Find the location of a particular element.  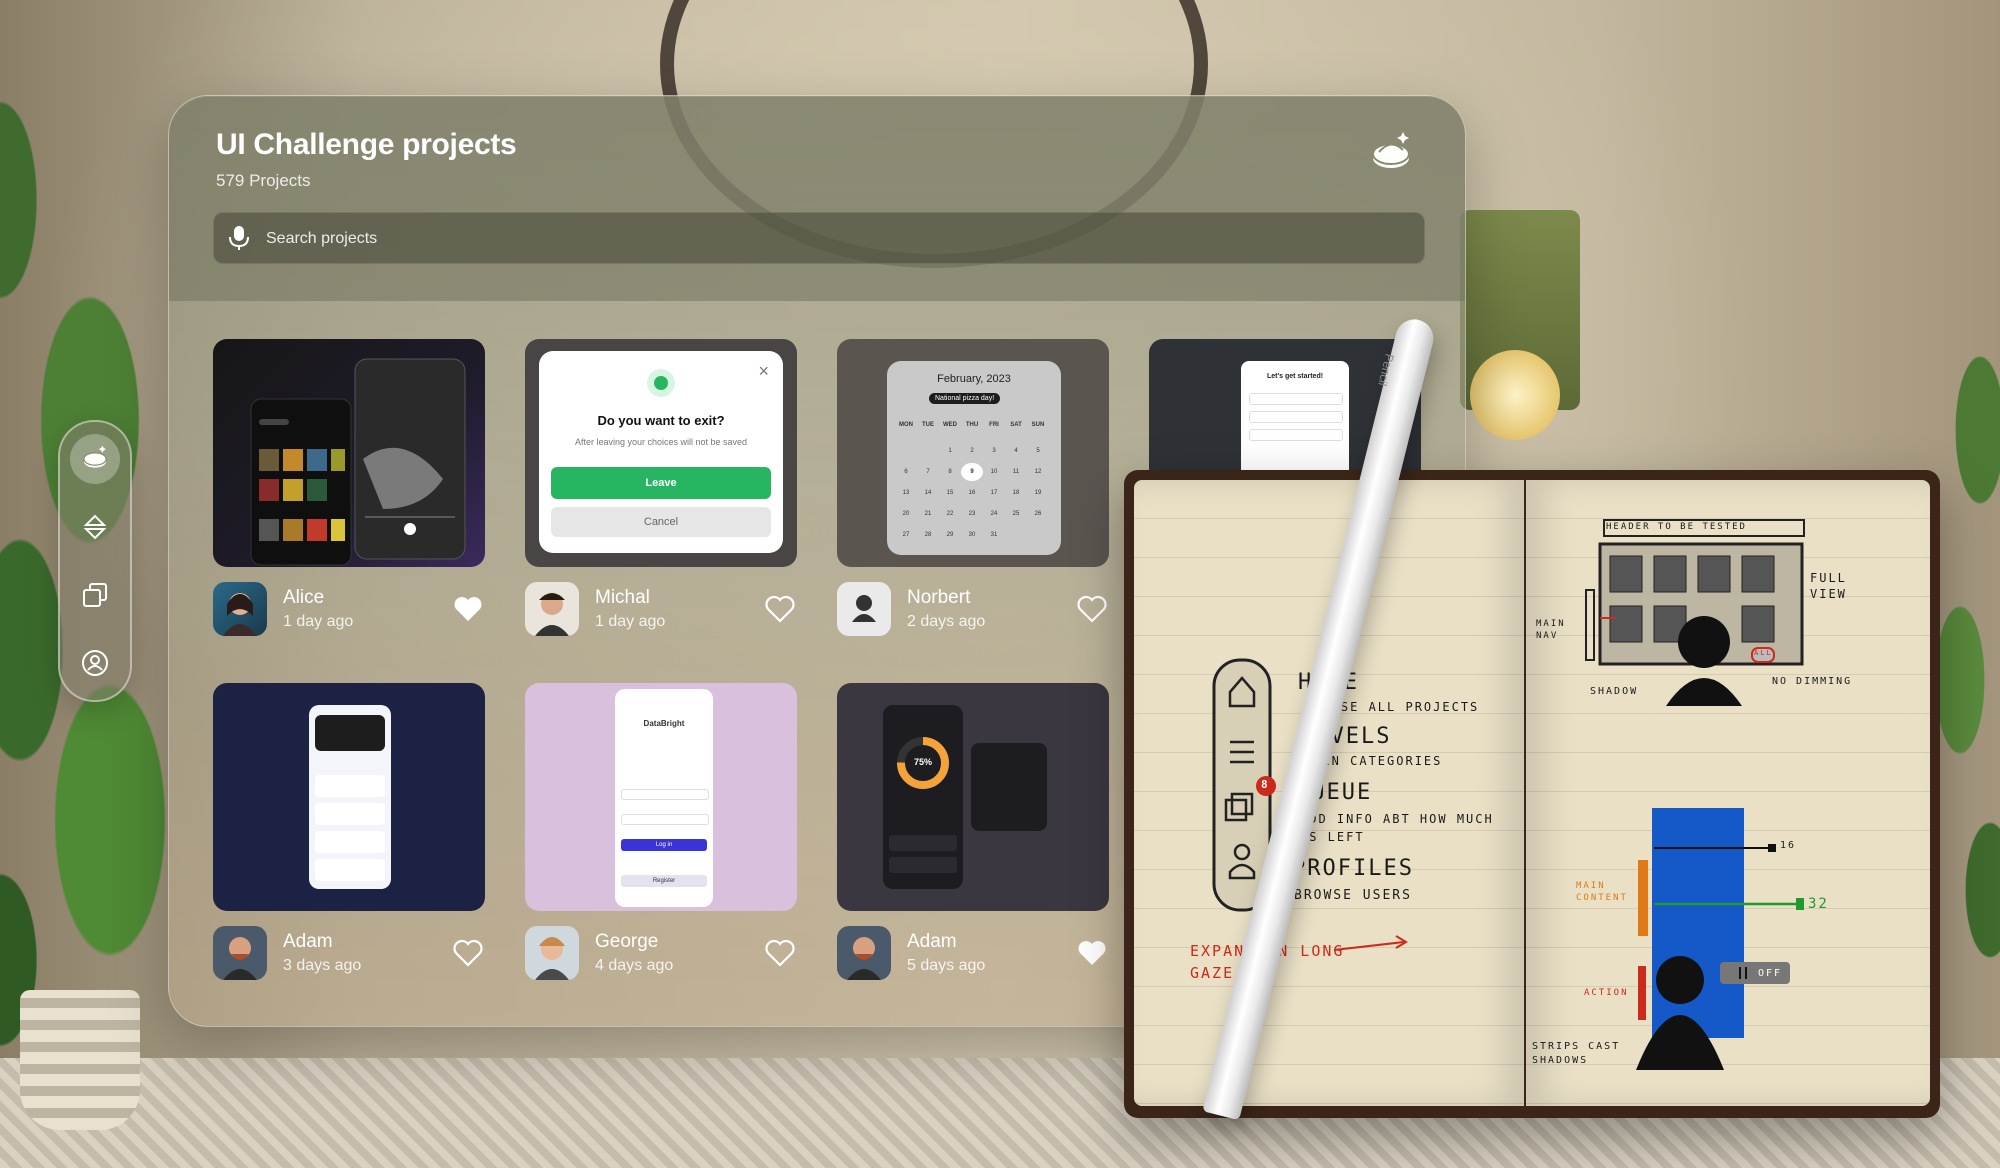

nav-profiles is located at coordinates (95, 663).